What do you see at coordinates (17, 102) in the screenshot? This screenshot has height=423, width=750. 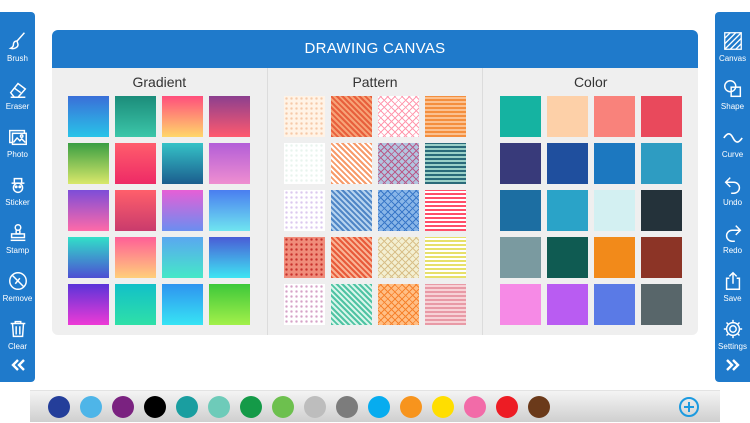 I see `eraser-tool: Eraser` at bounding box center [17, 102].